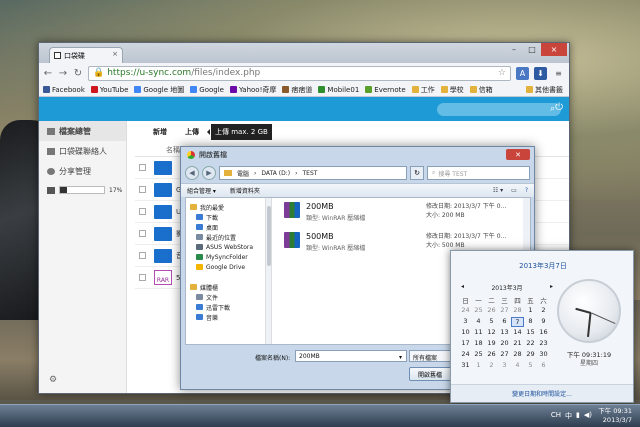 The width and height of the screenshot is (640, 427). I want to click on tree-item: 桌面, so click(225, 227).